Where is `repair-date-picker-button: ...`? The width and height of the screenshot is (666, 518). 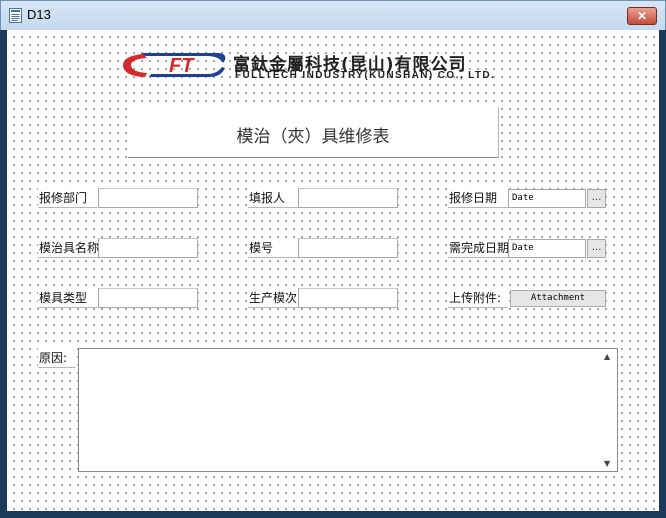
repair-date-picker-button: ... is located at coordinates (596, 198).